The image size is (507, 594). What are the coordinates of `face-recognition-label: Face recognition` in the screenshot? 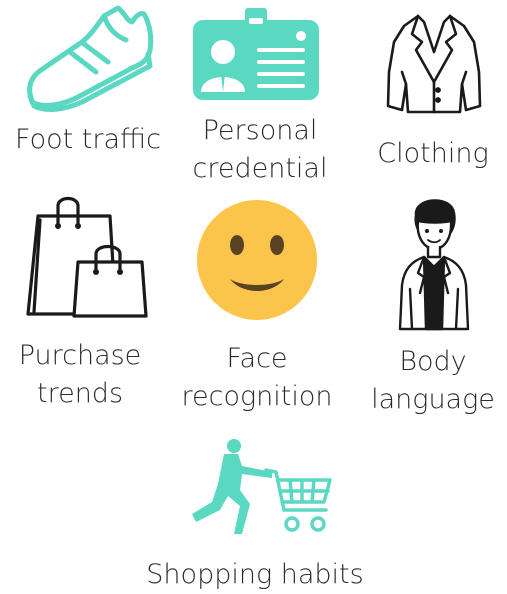 It's located at (257, 377).